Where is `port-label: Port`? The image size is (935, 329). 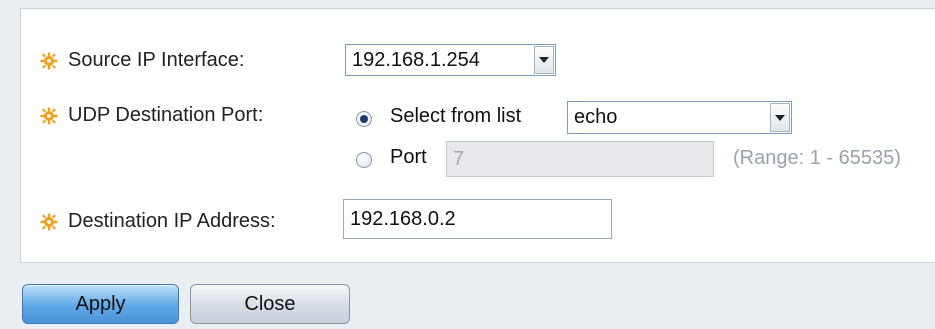
port-label: Port is located at coordinates (408, 157).